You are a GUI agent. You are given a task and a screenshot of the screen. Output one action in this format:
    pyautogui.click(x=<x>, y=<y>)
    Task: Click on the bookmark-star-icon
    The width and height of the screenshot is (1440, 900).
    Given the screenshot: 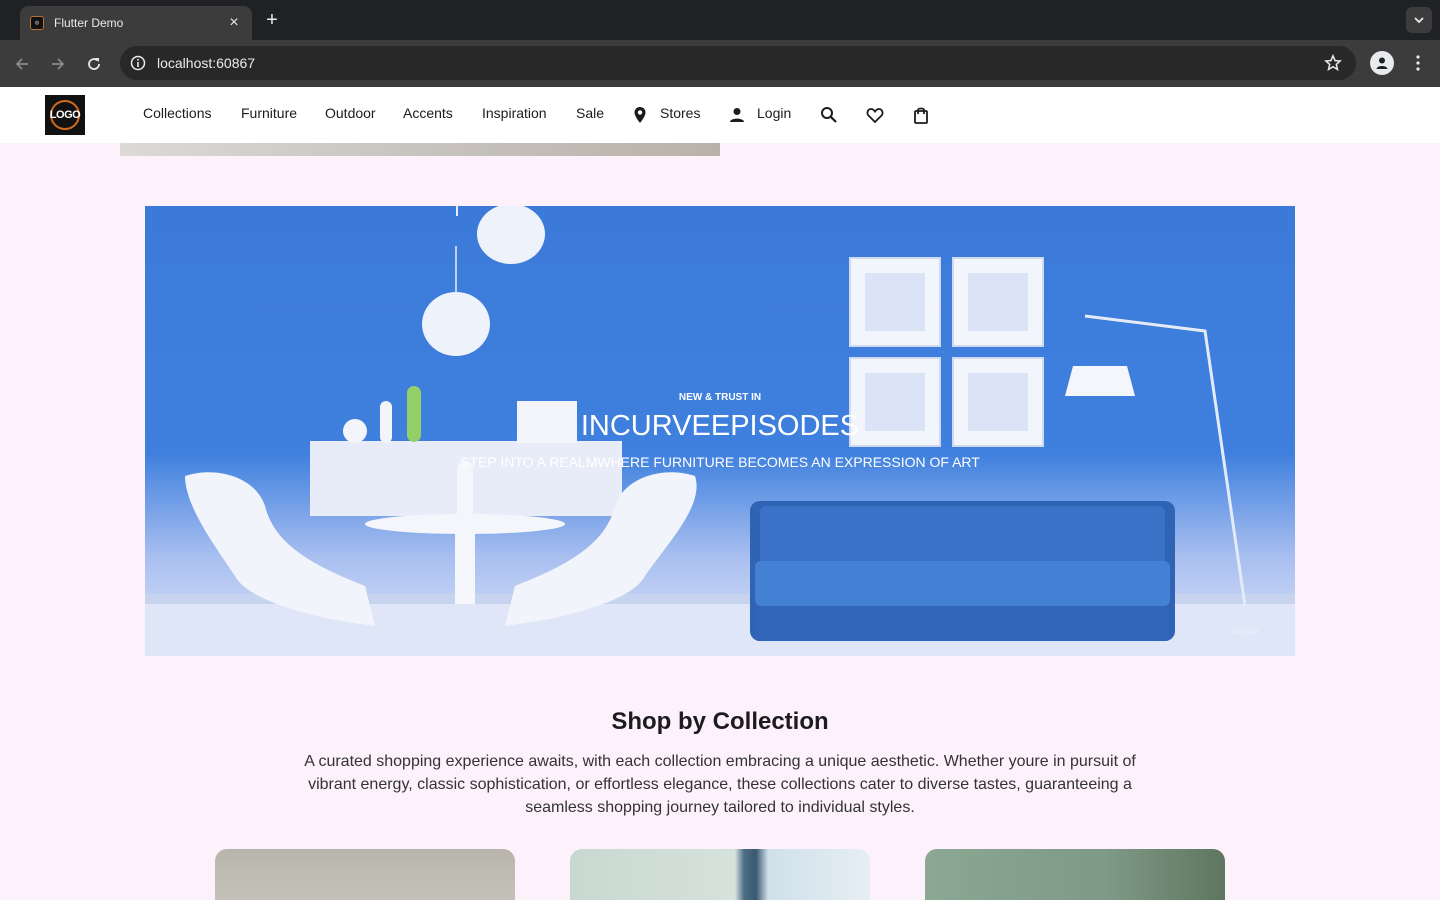 What is the action you would take?
    pyautogui.click(x=1333, y=65)
    